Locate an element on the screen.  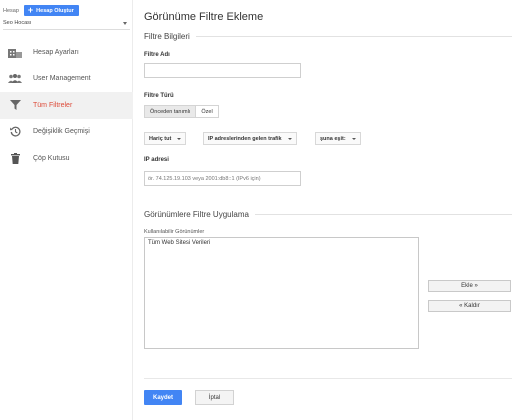
condition-dropdown: şuna eşit: is located at coordinates (338, 138).